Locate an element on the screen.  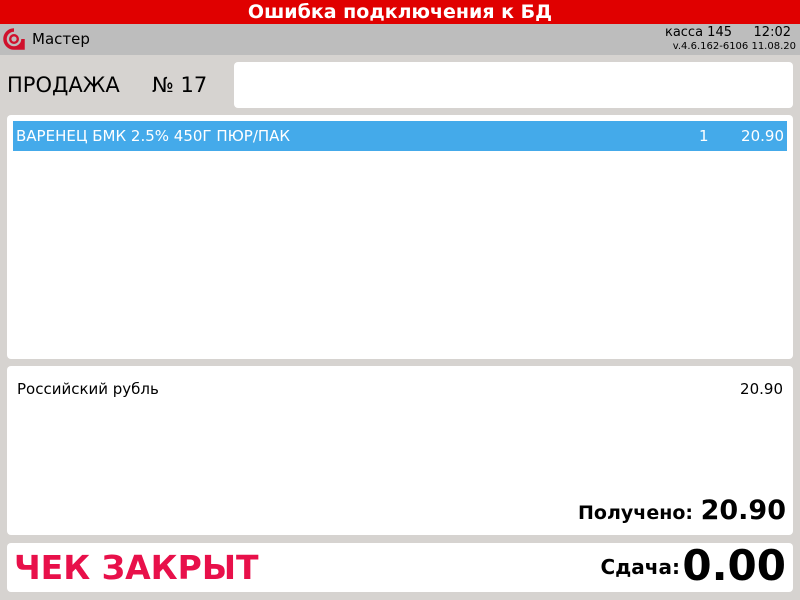
sale-title: ПРОДАЖА is located at coordinates (63, 85).